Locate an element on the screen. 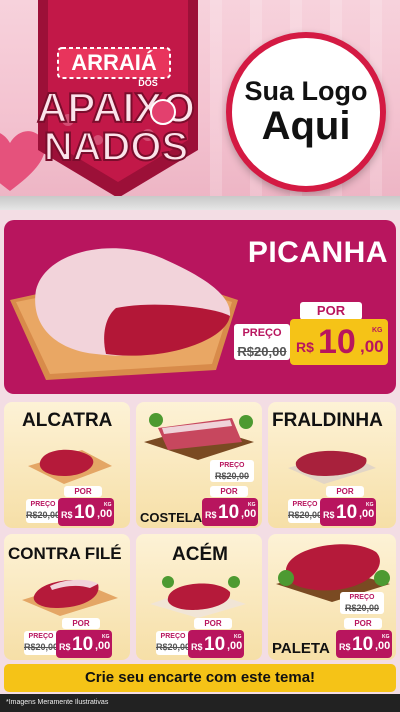 This screenshot has width=400, height=712. fraldinha-image is located at coordinates (332, 467).